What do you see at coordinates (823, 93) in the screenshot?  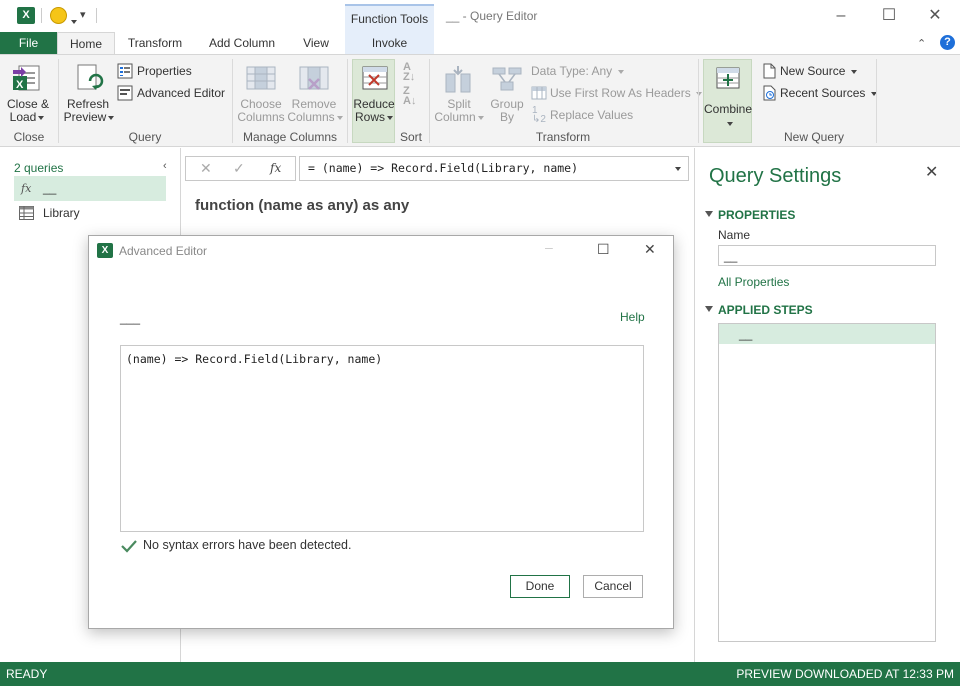 I see `recent-sources-label: Recent Sources` at bounding box center [823, 93].